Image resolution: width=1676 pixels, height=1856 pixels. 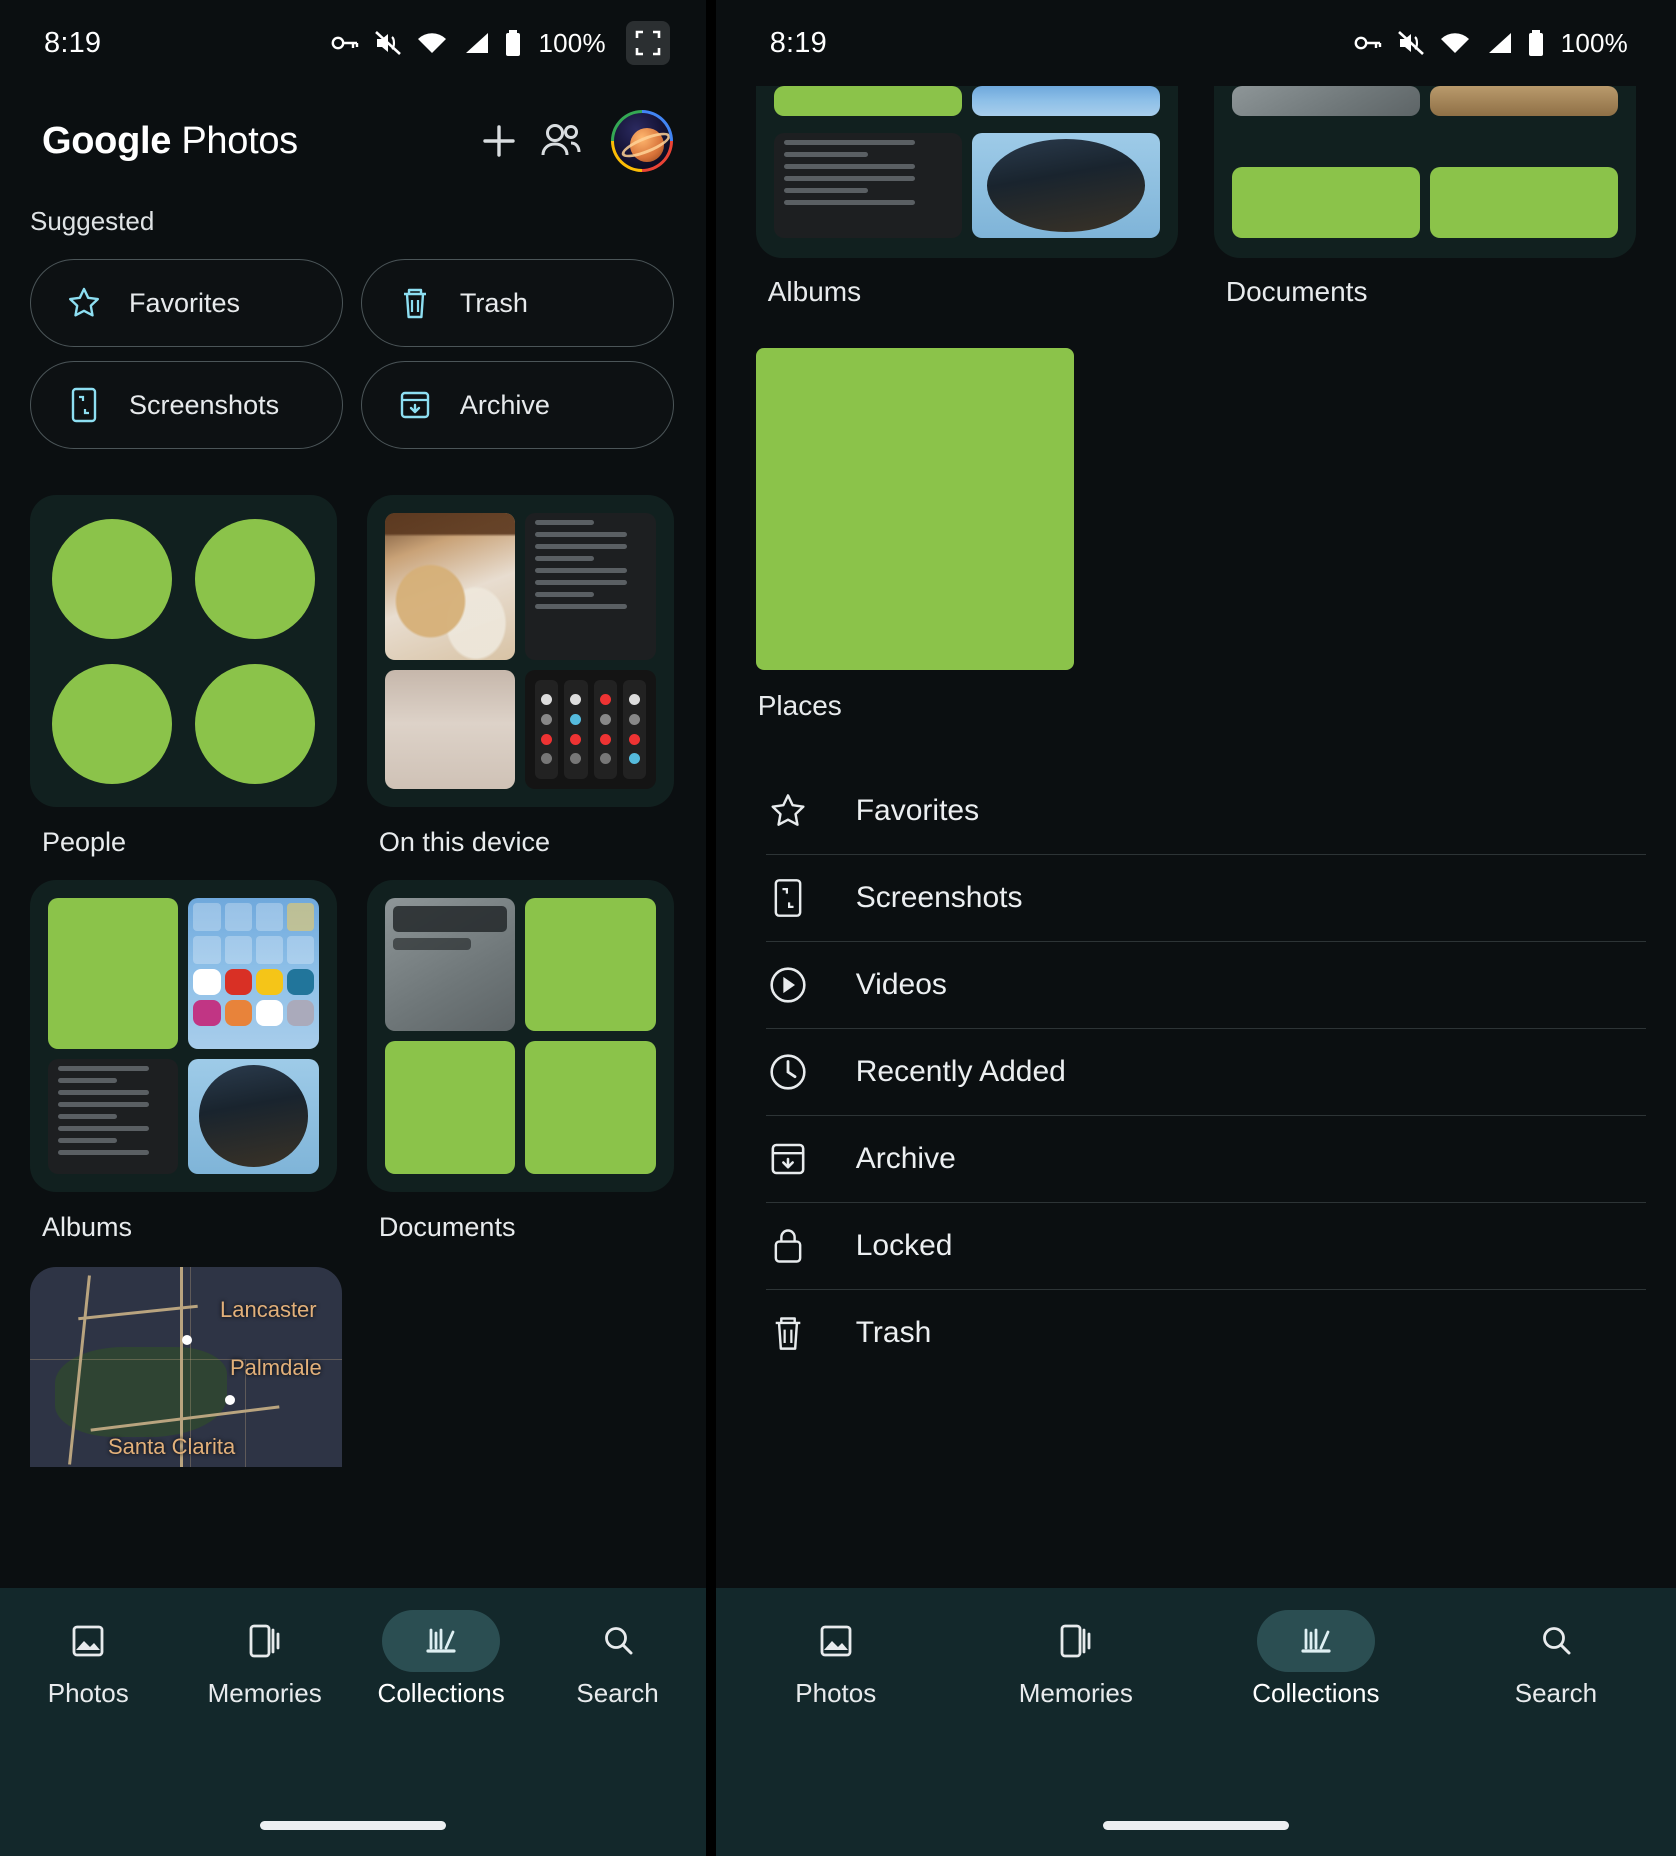 What do you see at coordinates (84, 842) in the screenshot?
I see `tile-caption: People` at bounding box center [84, 842].